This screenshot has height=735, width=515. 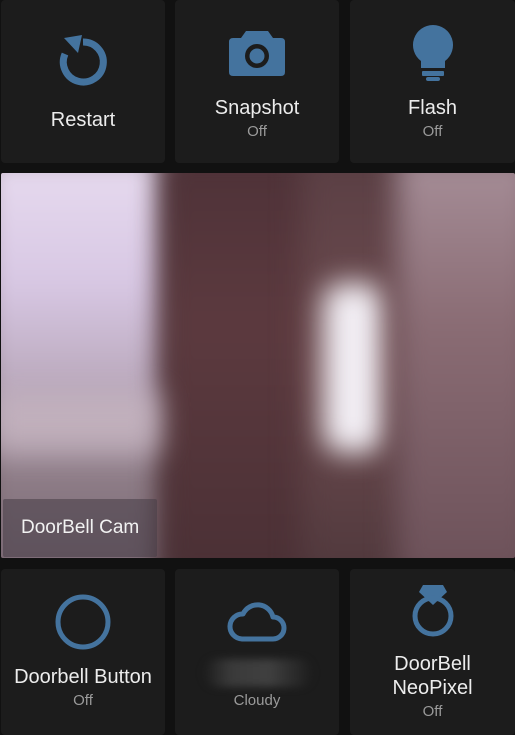 What do you see at coordinates (432, 81) in the screenshot?
I see `flash-tile: Flash Off` at bounding box center [432, 81].